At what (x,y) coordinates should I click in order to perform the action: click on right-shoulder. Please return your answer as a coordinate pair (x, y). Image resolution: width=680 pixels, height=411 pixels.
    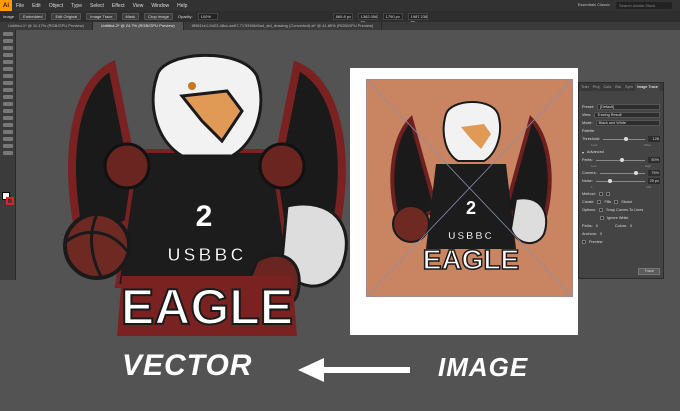
    Looking at the image, I should click on (282, 166).